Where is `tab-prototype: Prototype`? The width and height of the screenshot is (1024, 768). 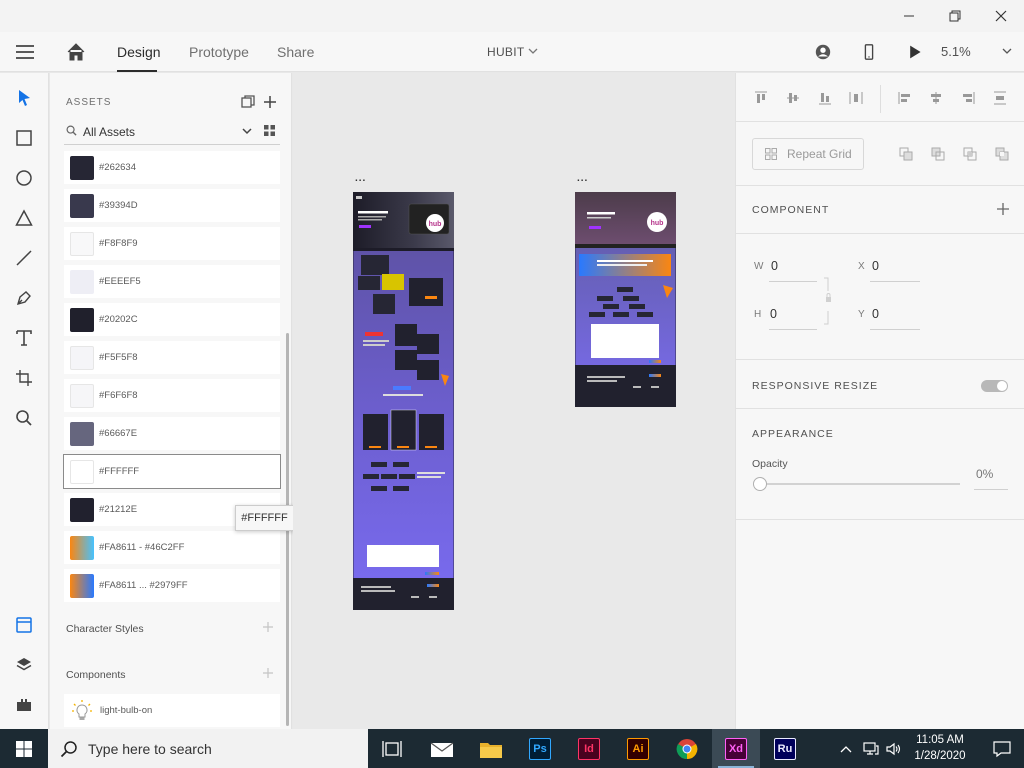 tab-prototype: Prototype is located at coordinates (219, 52).